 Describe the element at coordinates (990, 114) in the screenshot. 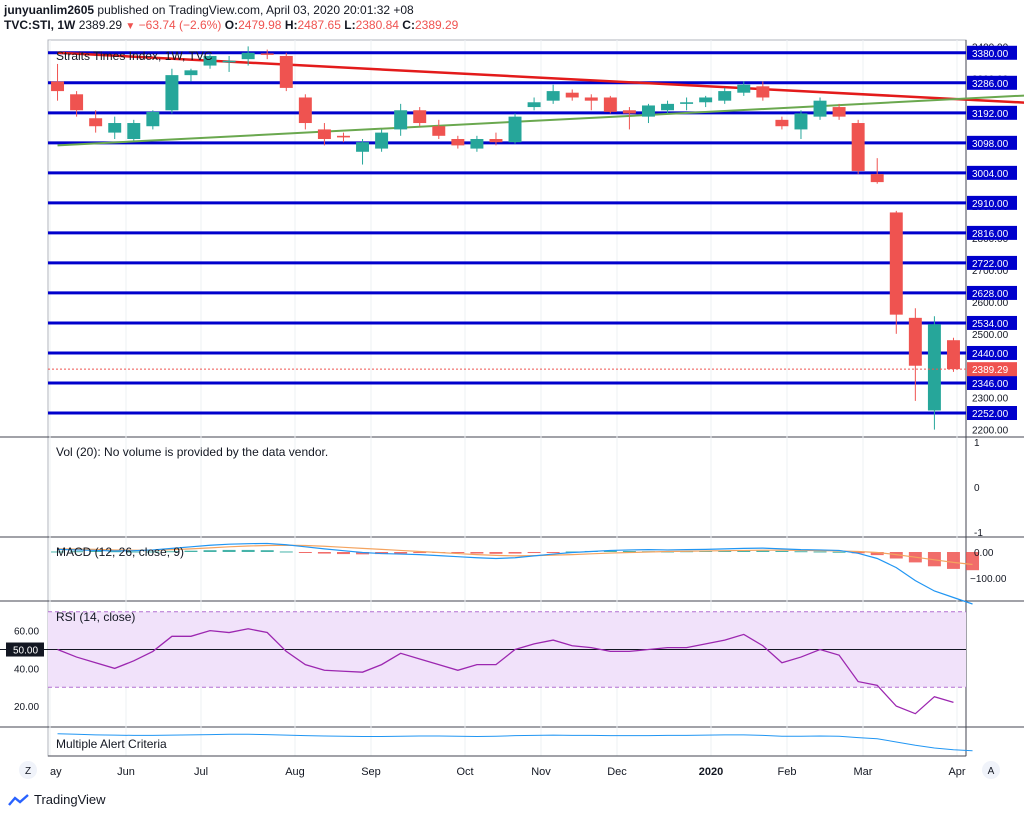

I see `level-price-label: 3192.00` at that location.